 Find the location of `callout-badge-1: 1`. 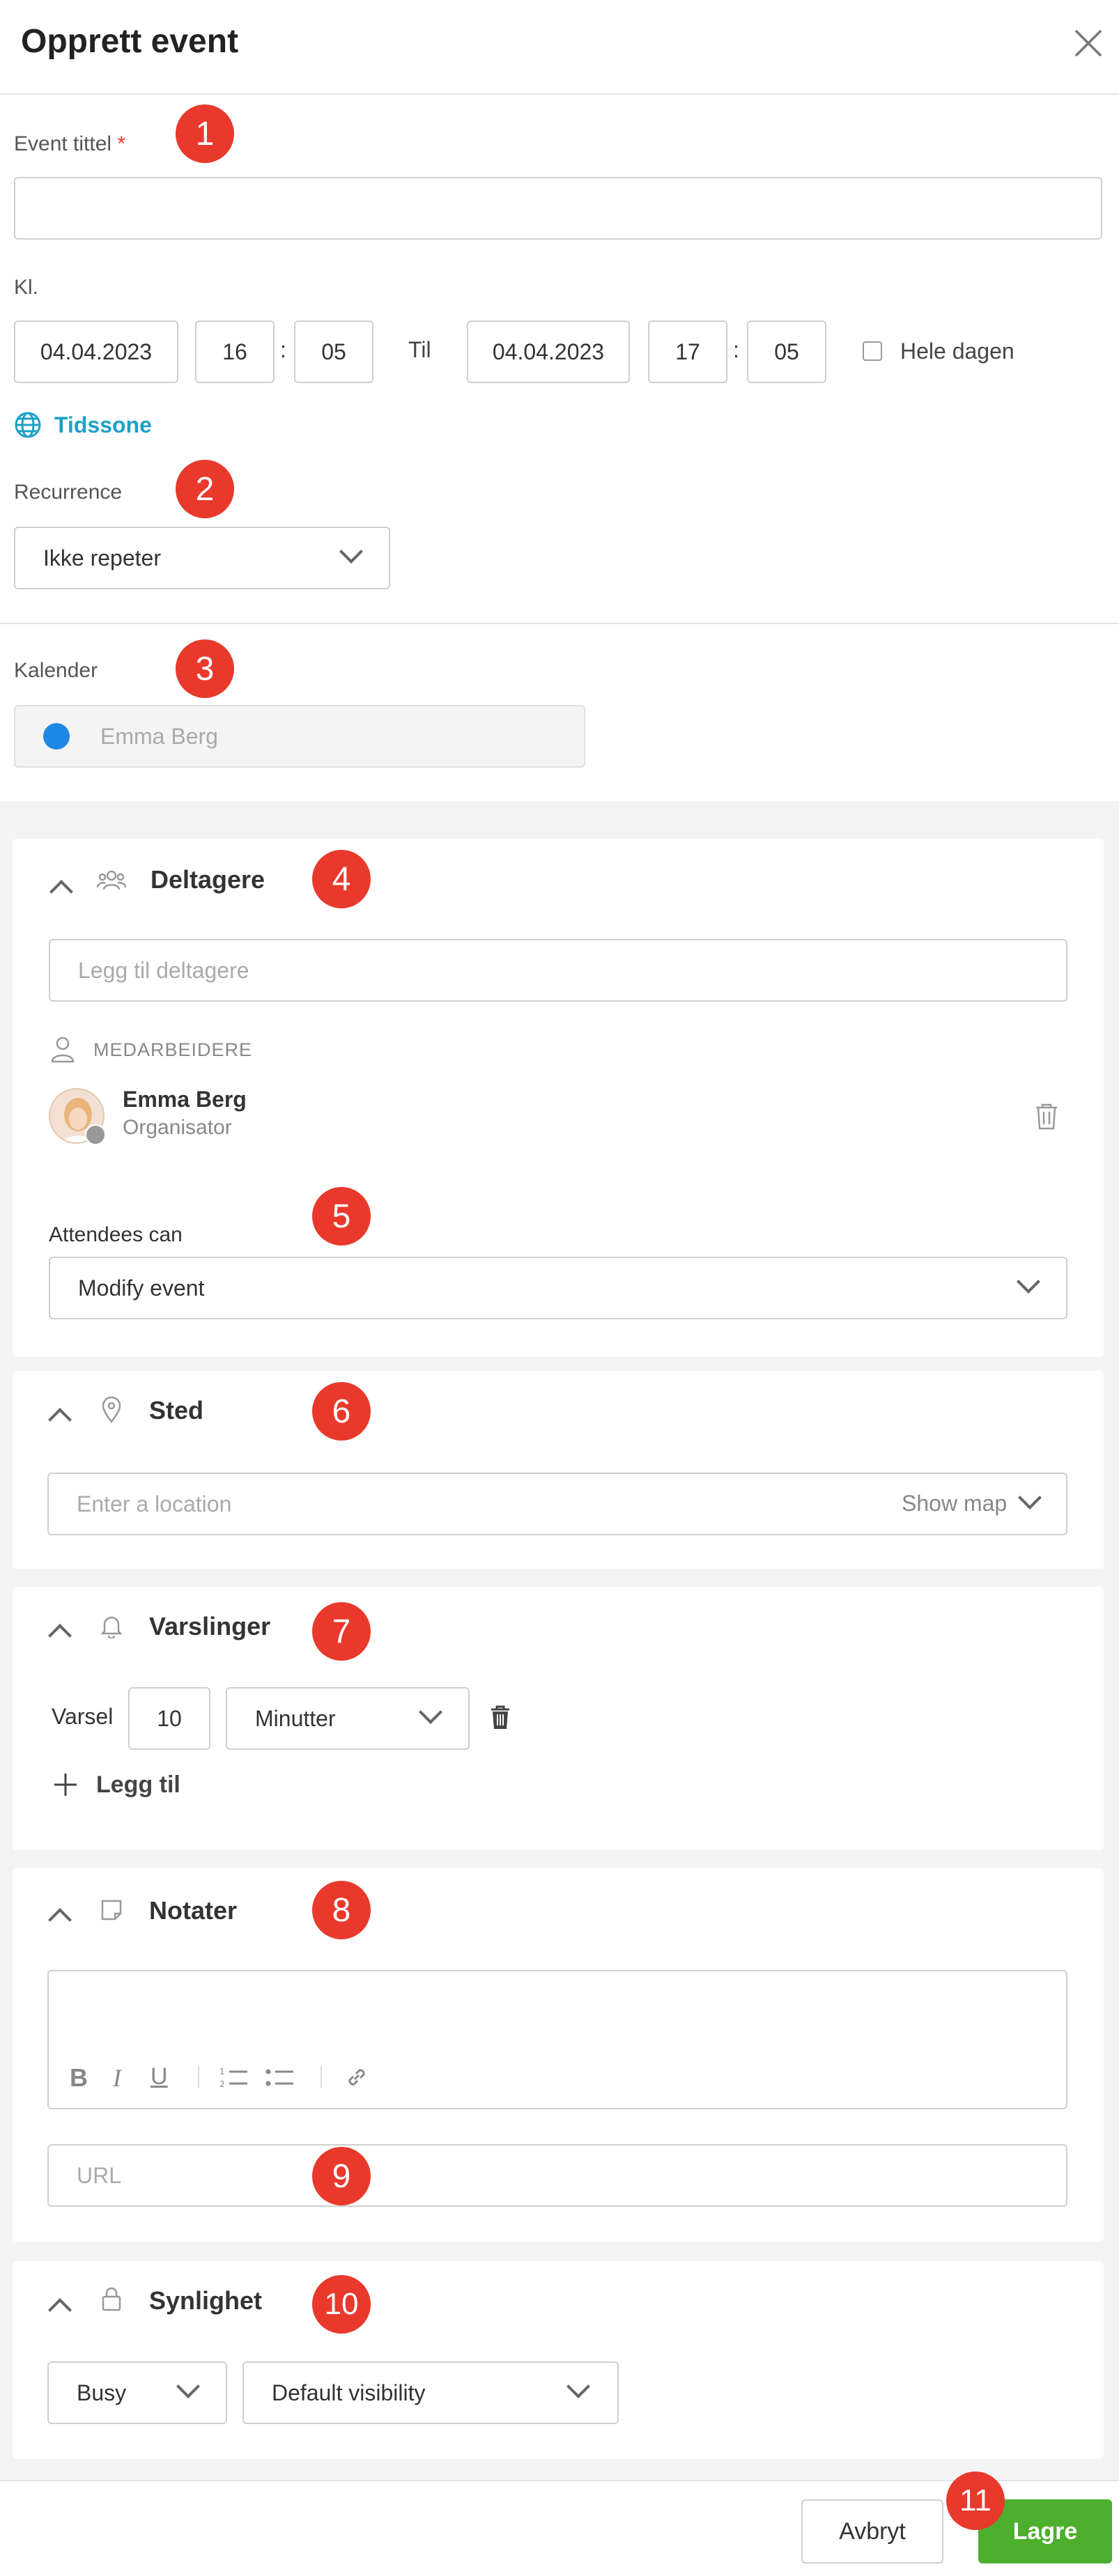

callout-badge-1: 1 is located at coordinates (205, 133).